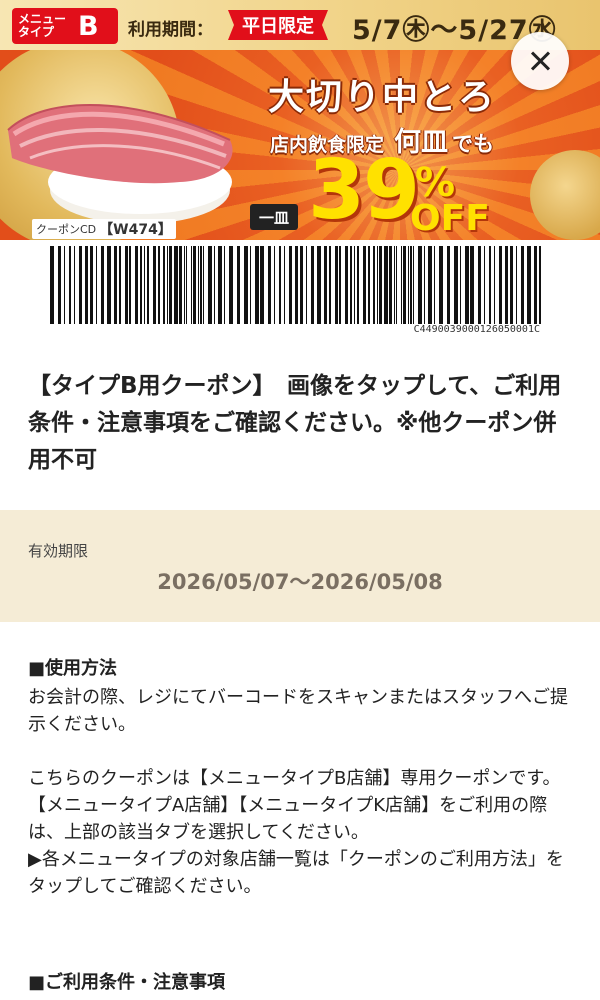 The width and height of the screenshot is (600, 1000). Describe the element at coordinates (382, 97) in the screenshot. I see `product-name: 大切り中とろ` at that location.